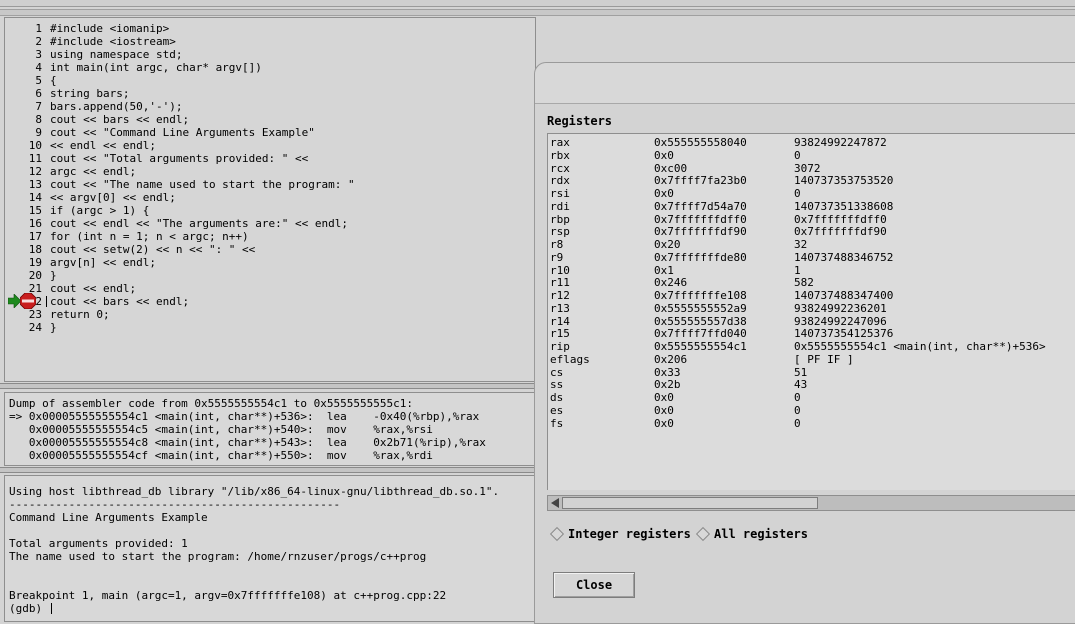 Image resolution: width=1075 pixels, height=624 pixels. Describe the element at coordinates (812, 142) in the screenshot. I see `register-row: rax 0x555555558040 93824992247872` at that location.